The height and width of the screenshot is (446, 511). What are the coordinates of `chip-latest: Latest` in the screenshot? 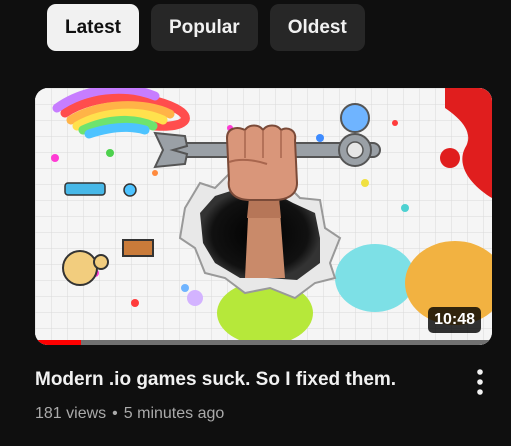 It's located at (93, 27).